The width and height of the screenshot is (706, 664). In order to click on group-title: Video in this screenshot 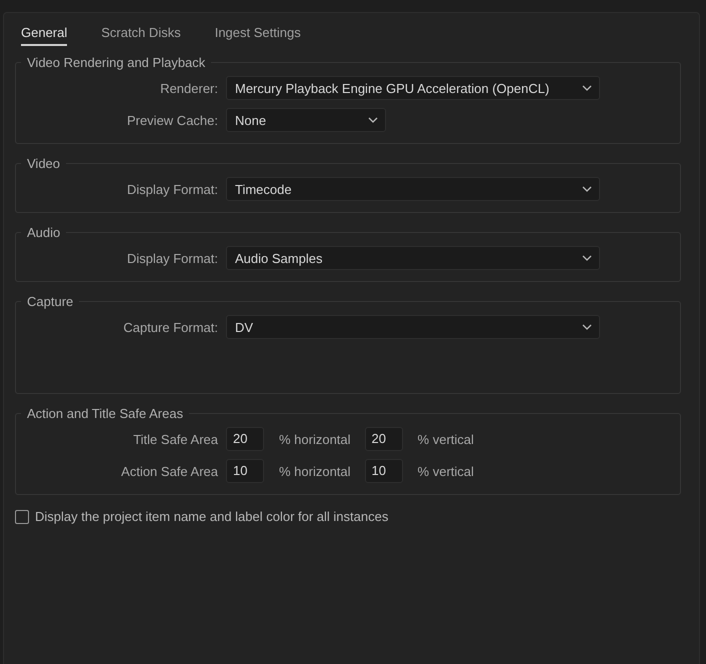, I will do `click(44, 163)`.